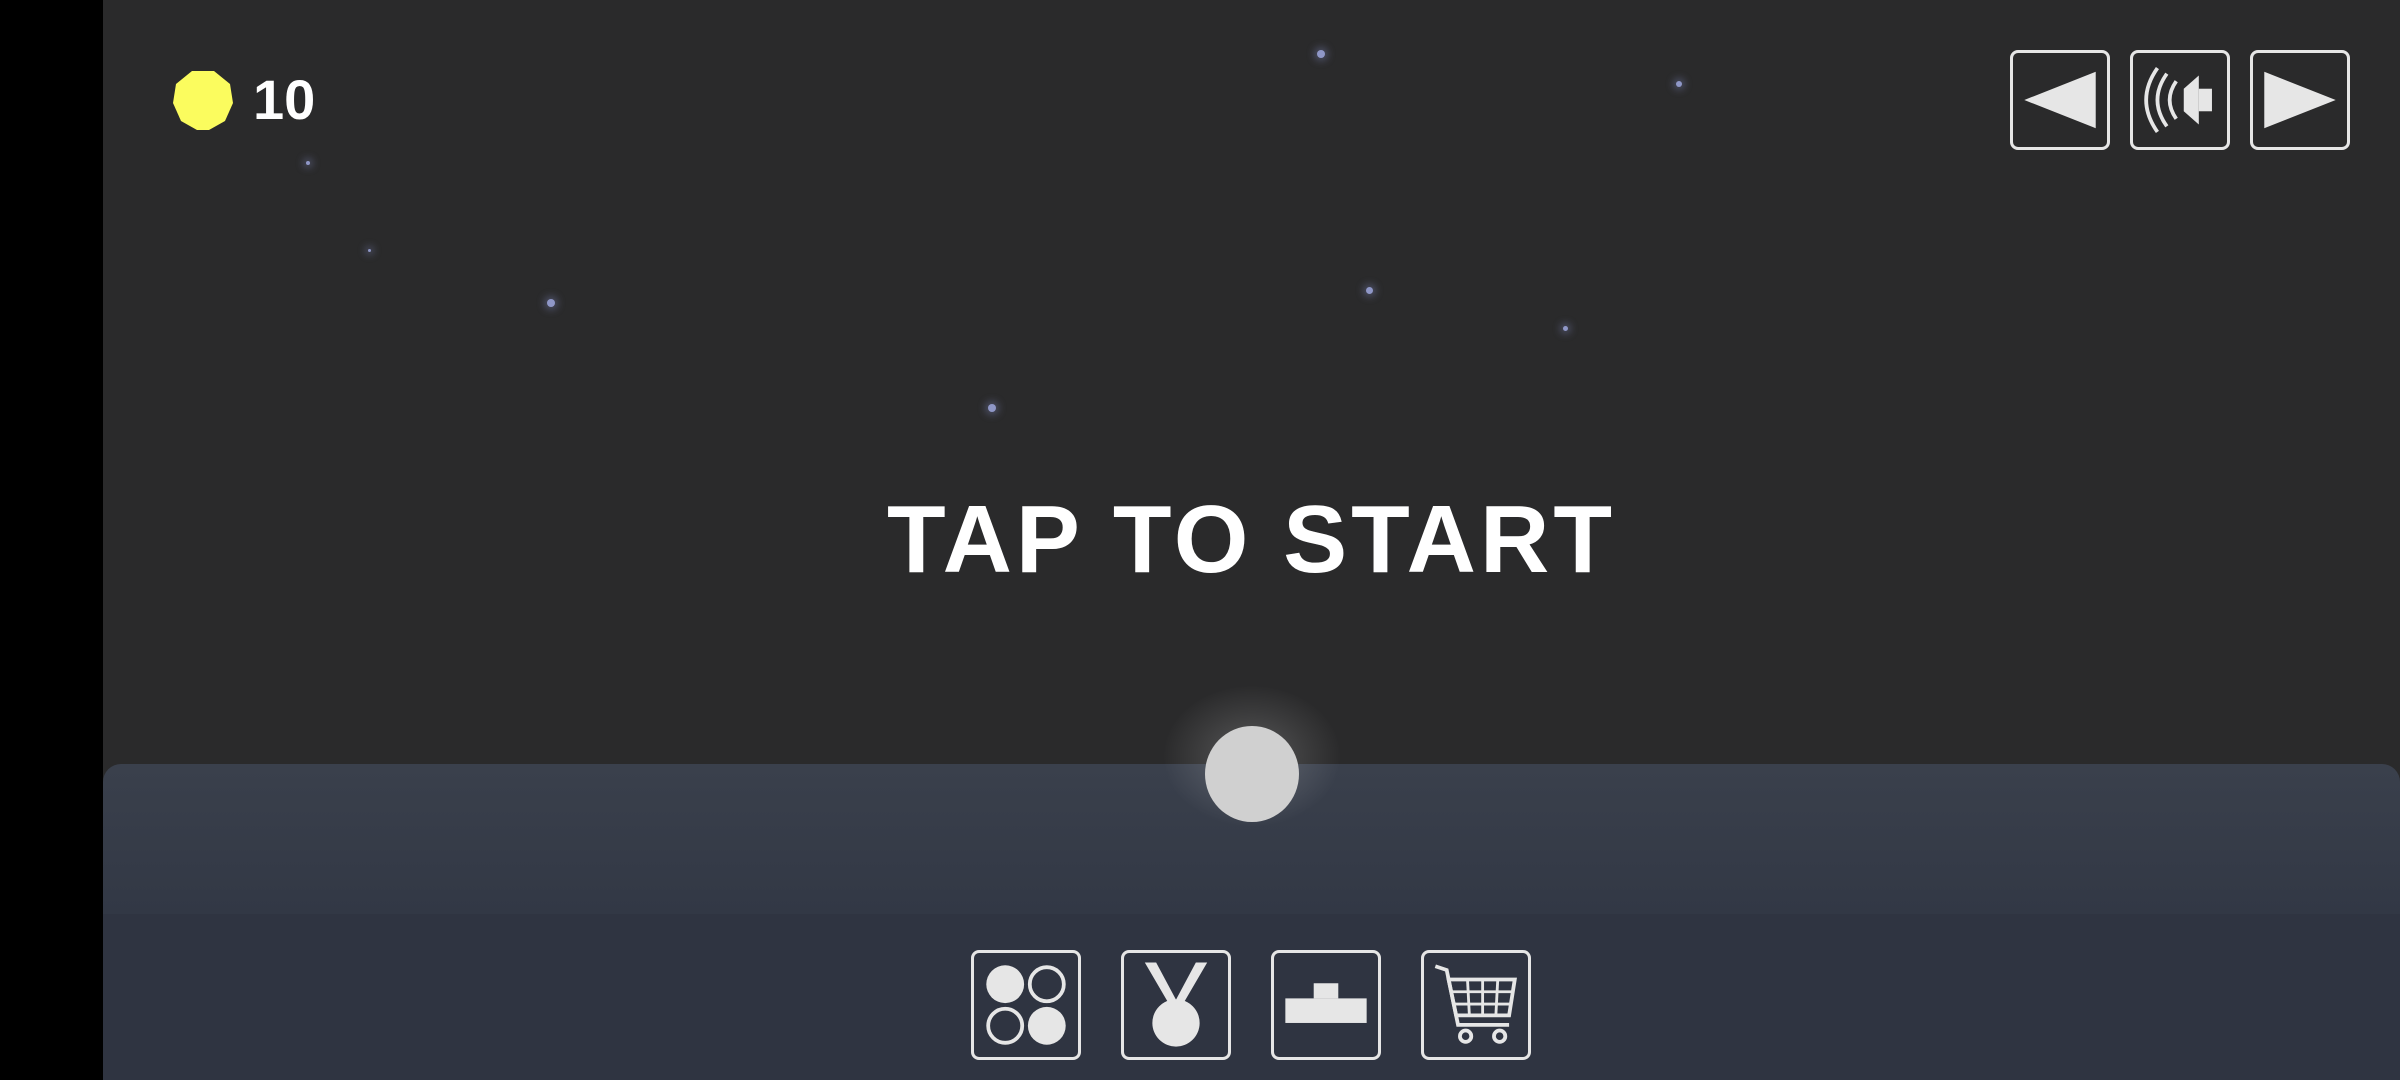 The image size is (2400, 1080). I want to click on shop-button, so click(1476, 1005).